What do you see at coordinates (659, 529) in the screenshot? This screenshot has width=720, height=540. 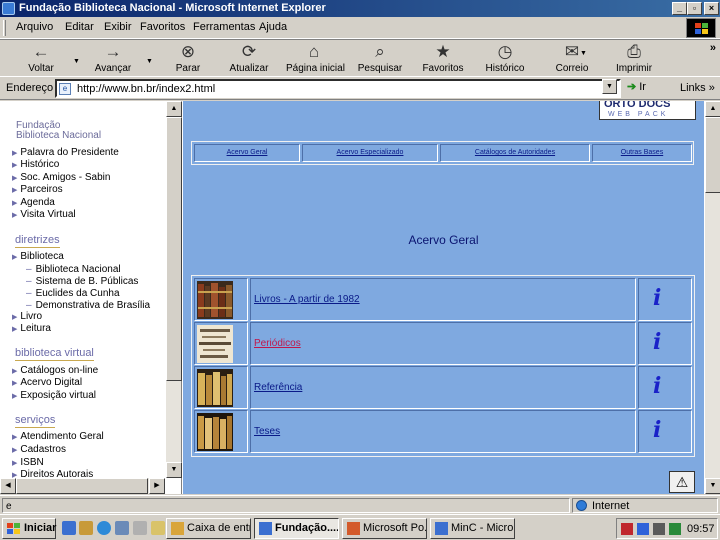 I see `tray-speaker-icon` at bounding box center [659, 529].